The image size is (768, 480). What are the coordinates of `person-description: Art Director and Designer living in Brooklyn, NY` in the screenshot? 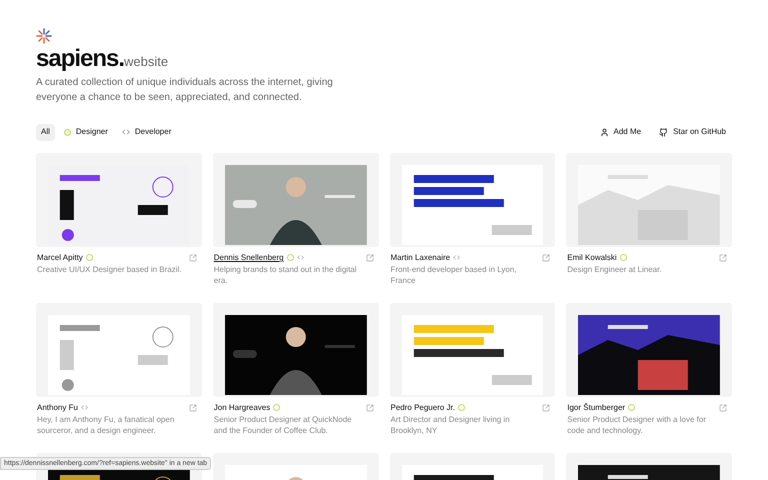 It's located at (450, 425).